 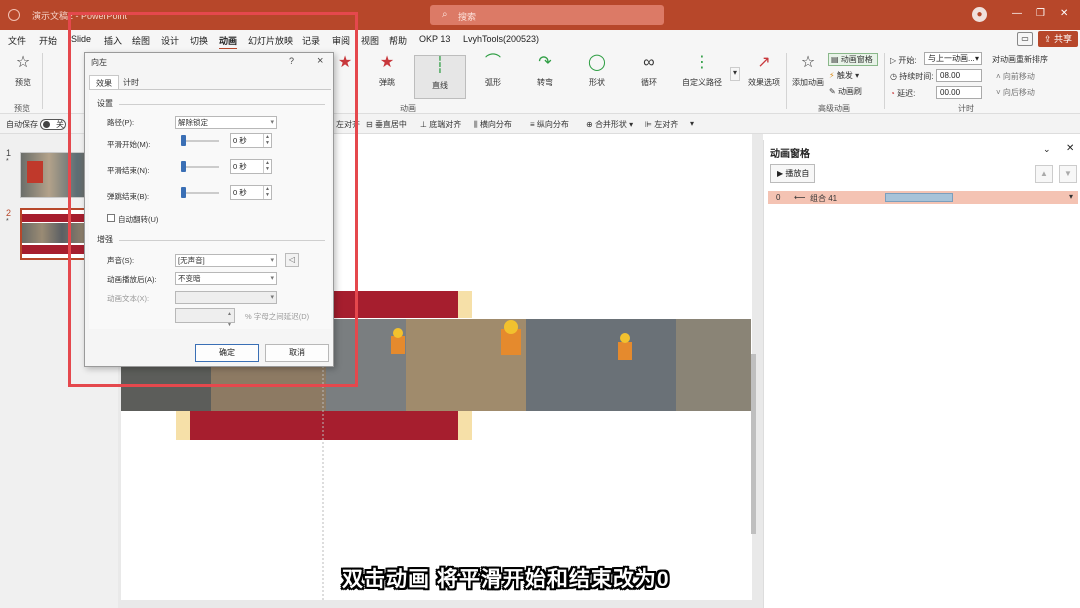 What do you see at coordinates (7, 221) in the screenshot?
I see `thumb-2-star: *` at bounding box center [7, 221].